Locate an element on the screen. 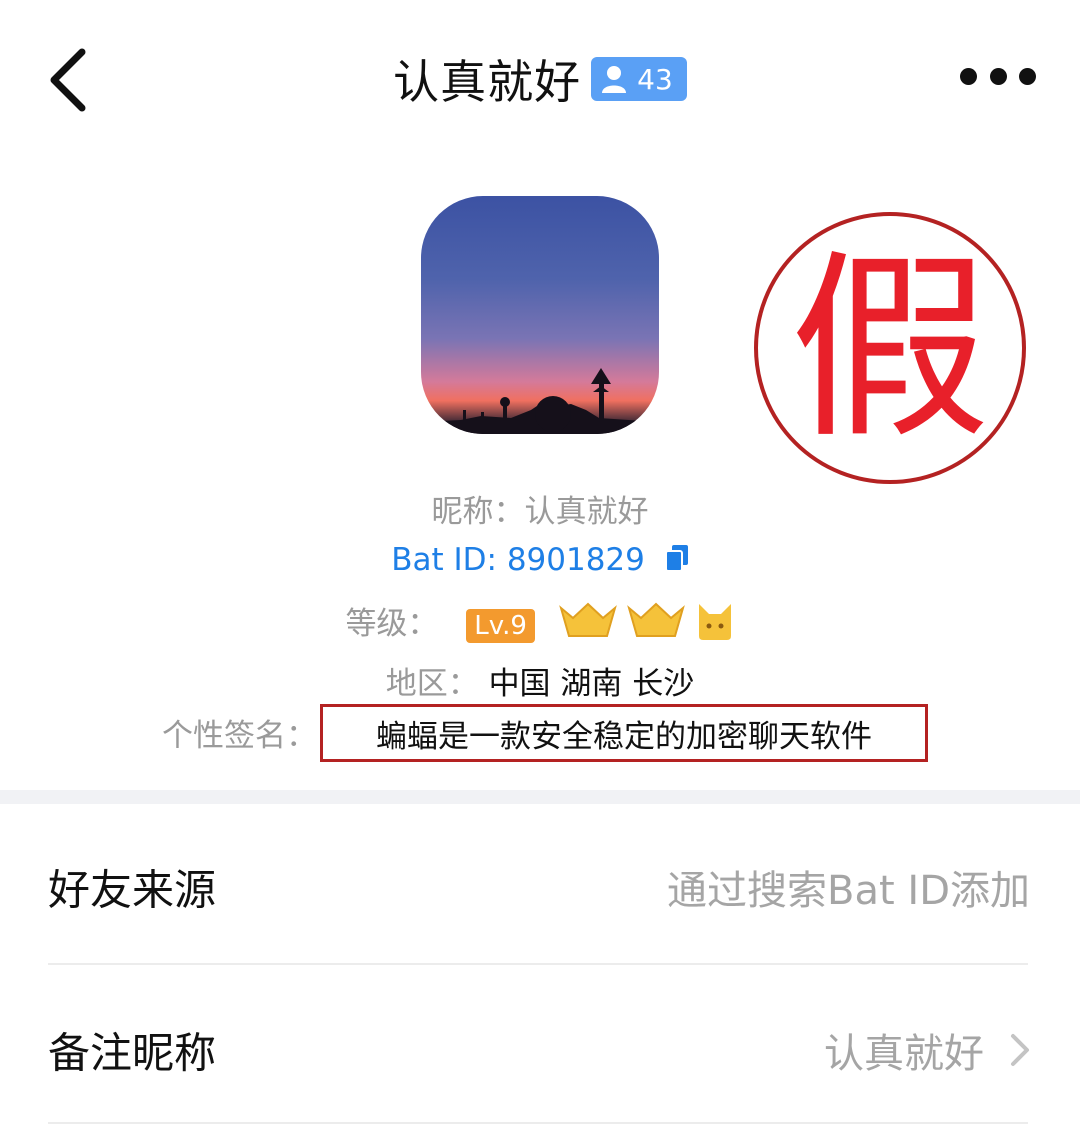 This screenshot has height=1125, width=1080. copy-id-button is located at coordinates (676, 562).